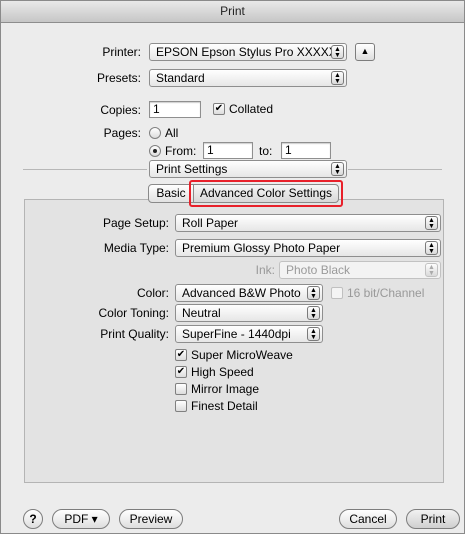  What do you see at coordinates (181, 372) in the screenshot?
I see `high-speed-checkbox: ✔` at bounding box center [181, 372].